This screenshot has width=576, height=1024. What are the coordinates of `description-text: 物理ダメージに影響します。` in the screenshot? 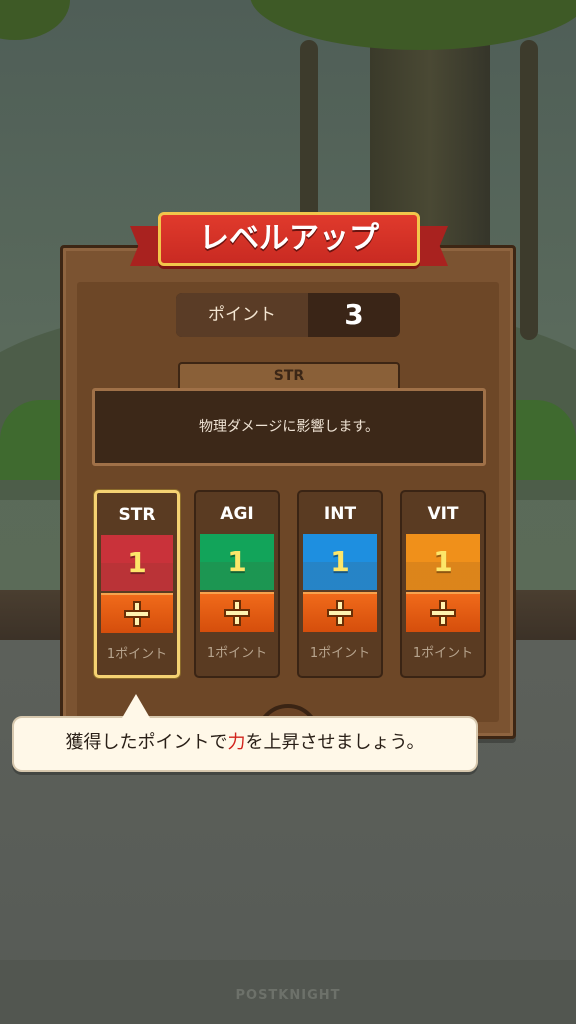 It's located at (289, 427).